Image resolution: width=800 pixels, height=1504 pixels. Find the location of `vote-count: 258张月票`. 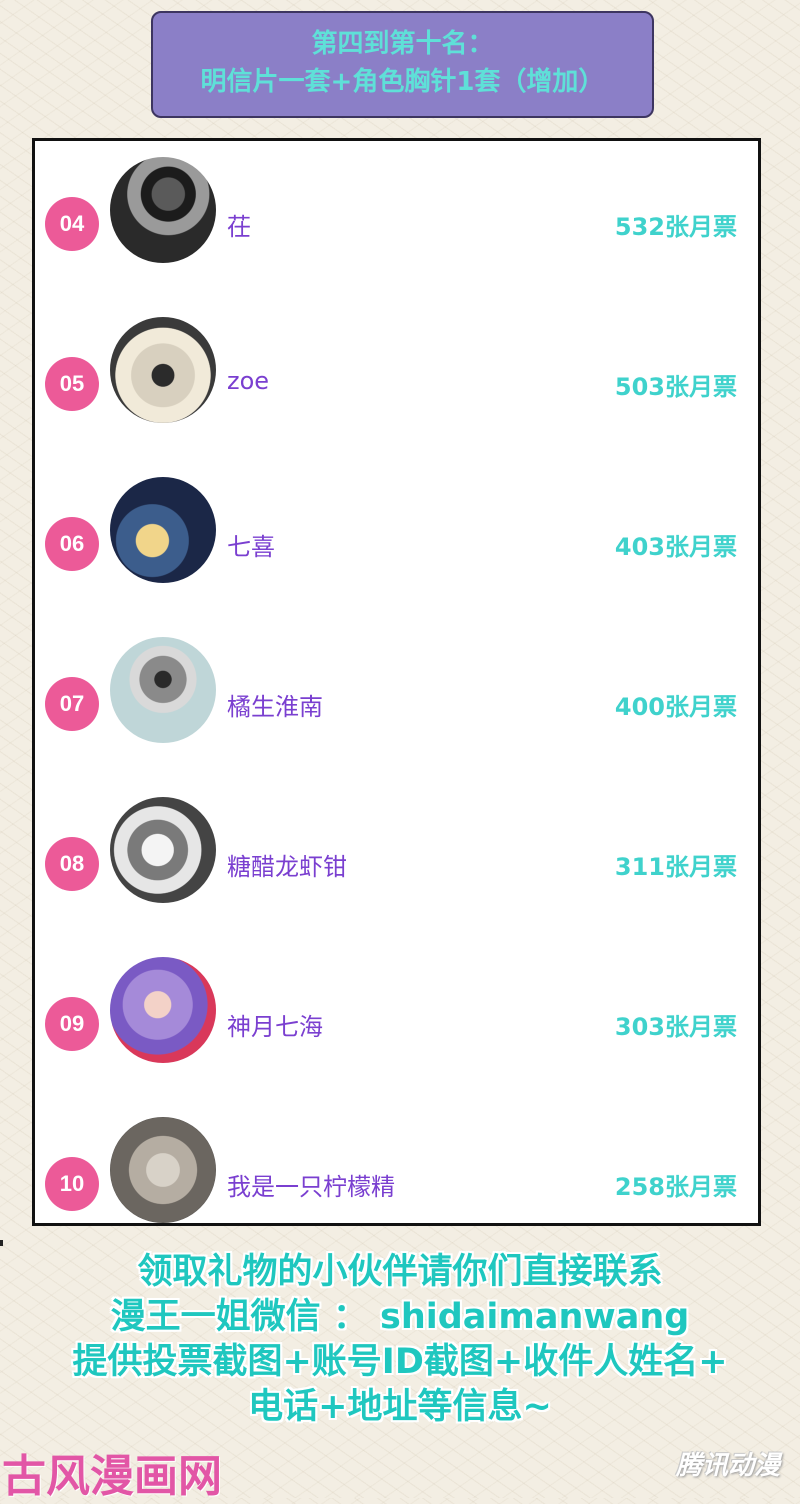

vote-count: 258张月票 is located at coordinates (675, 1187).